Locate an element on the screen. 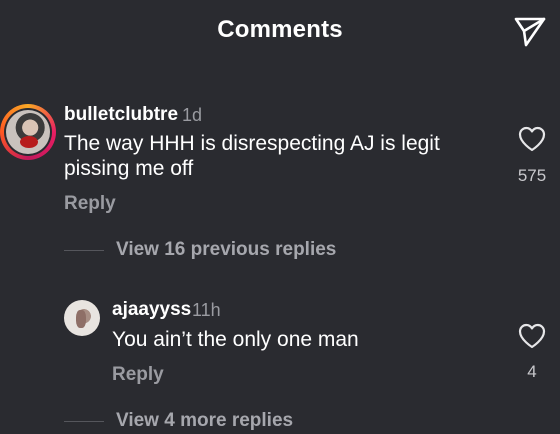  story-avatar is located at coordinates (28, 132).